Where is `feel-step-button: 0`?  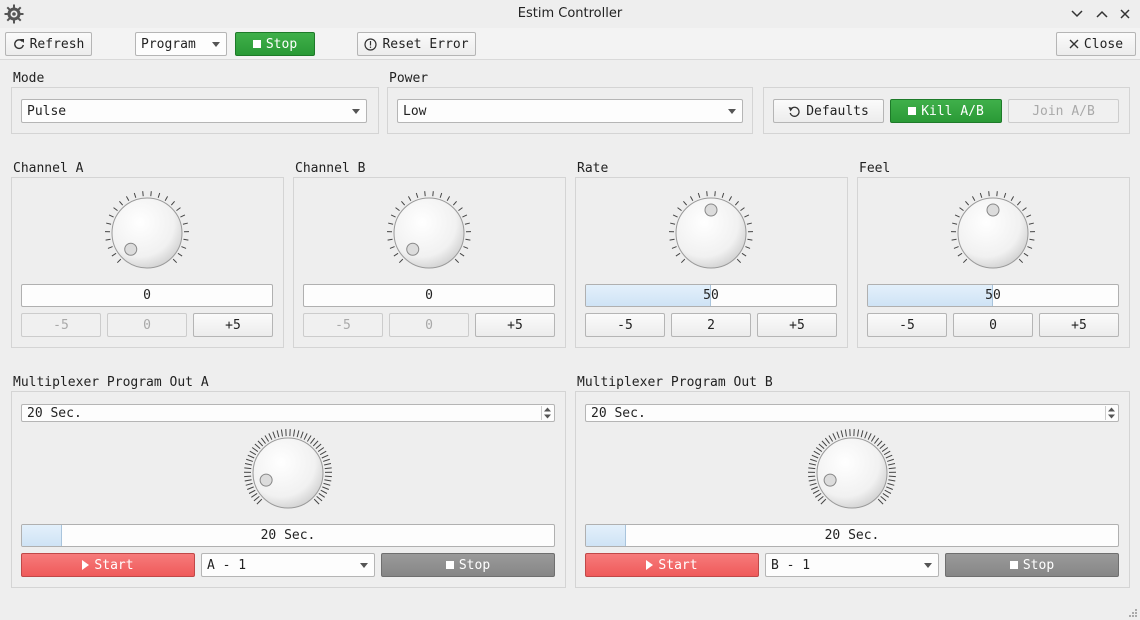 feel-step-button: 0 is located at coordinates (993, 325).